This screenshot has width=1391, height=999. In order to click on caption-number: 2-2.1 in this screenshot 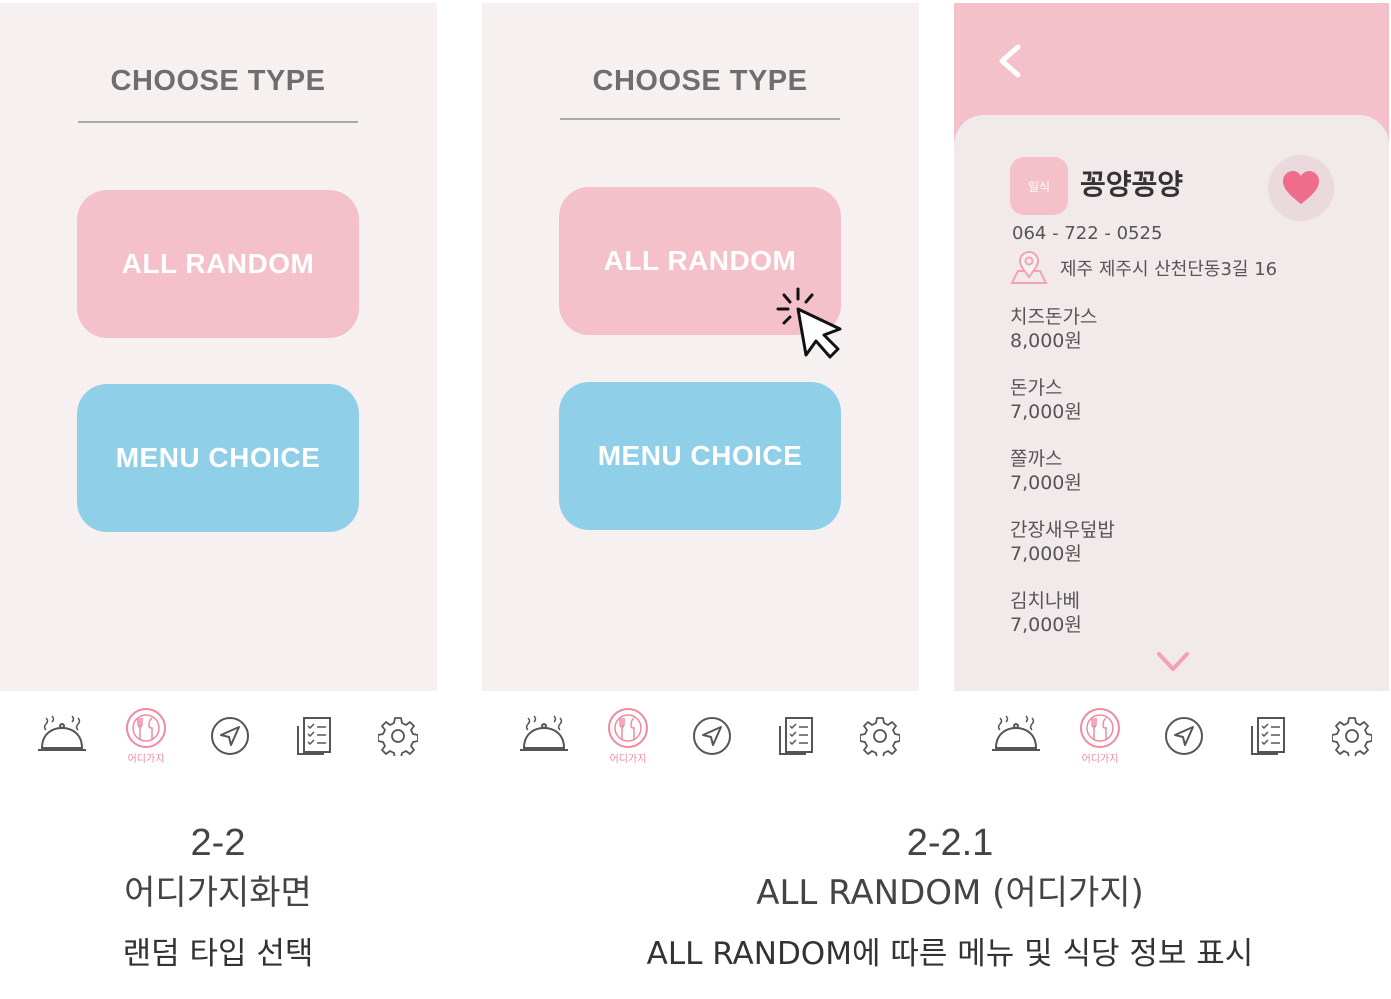, I will do `click(950, 843)`.